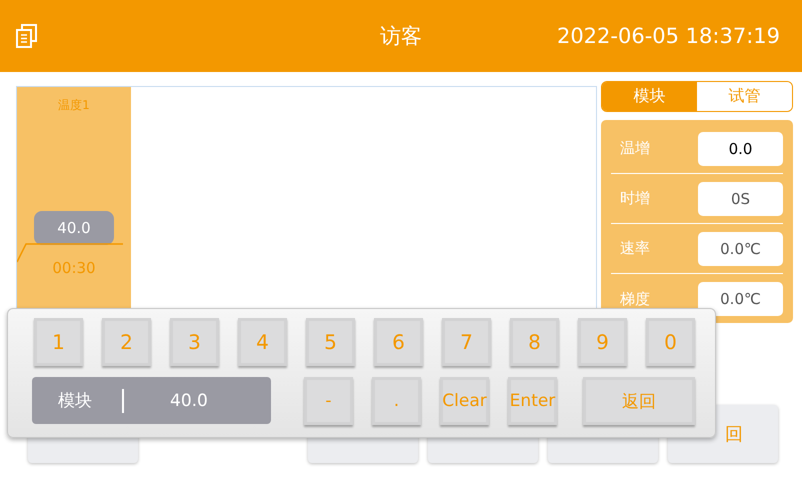 The height and width of the screenshot is (480, 802). What do you see at coordinates (262, 342) in the screenshot?
I see `digit-key: 4` at bounding box center [262, 342].